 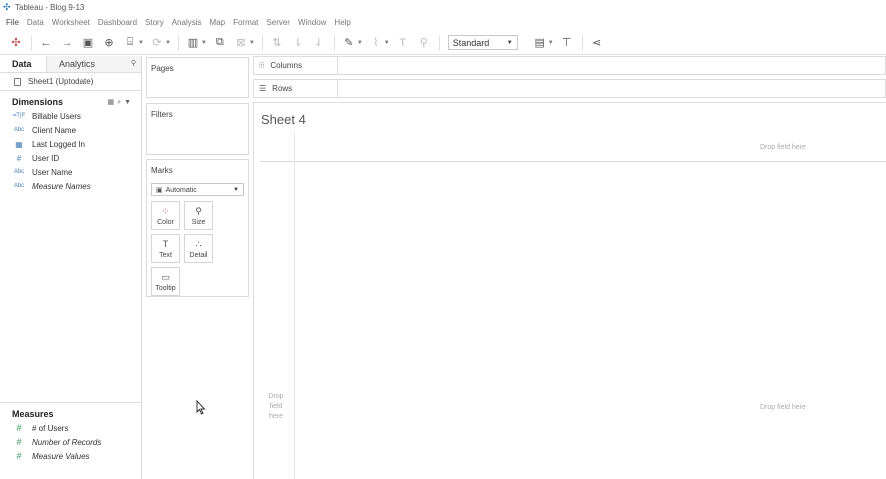 I want to click on menu-window: Window, so click(x=312, y=22).